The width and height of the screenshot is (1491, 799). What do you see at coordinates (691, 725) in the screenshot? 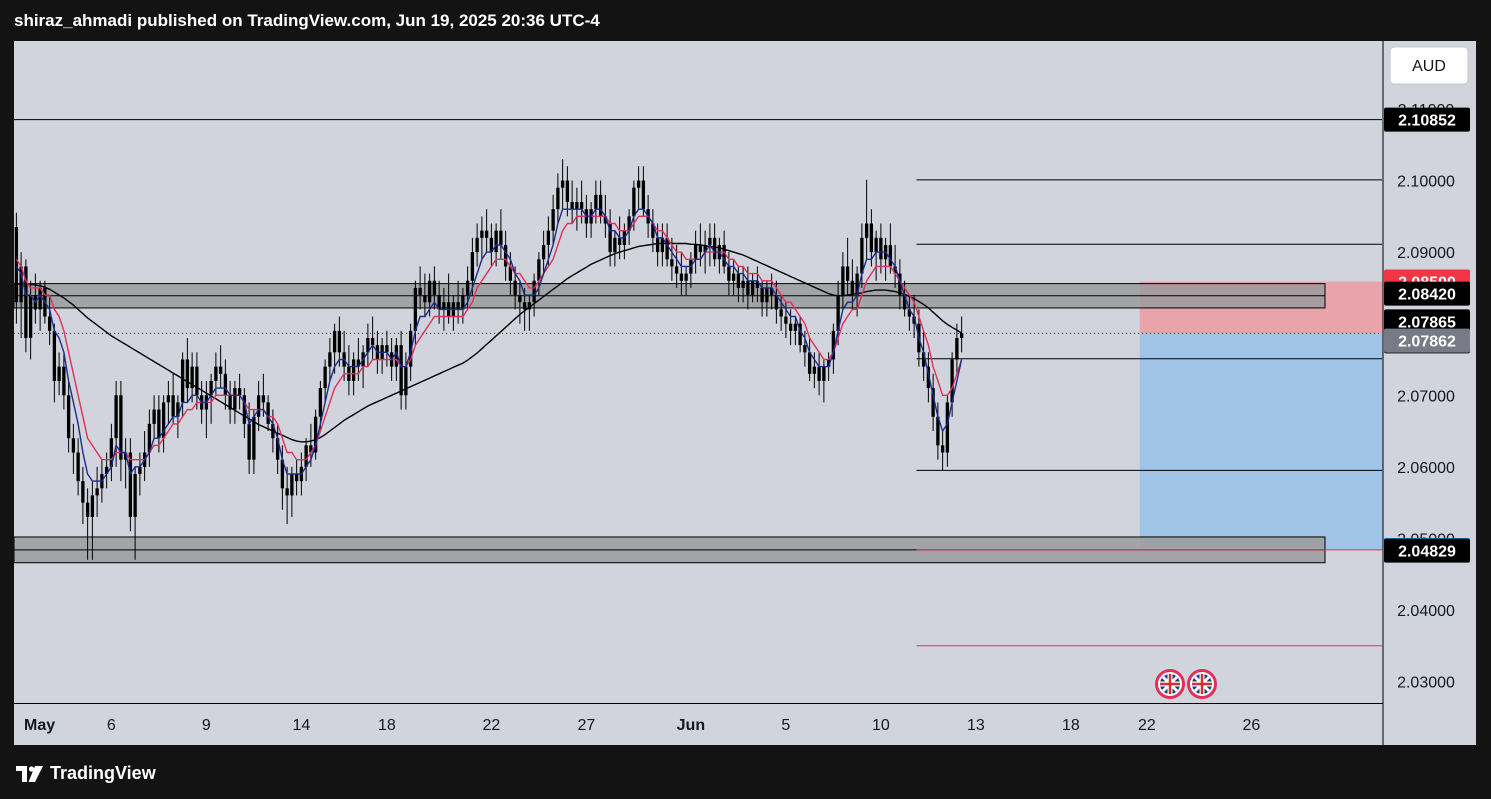
I see `time-tick-label: Jun` at bounding box center [691, 725].